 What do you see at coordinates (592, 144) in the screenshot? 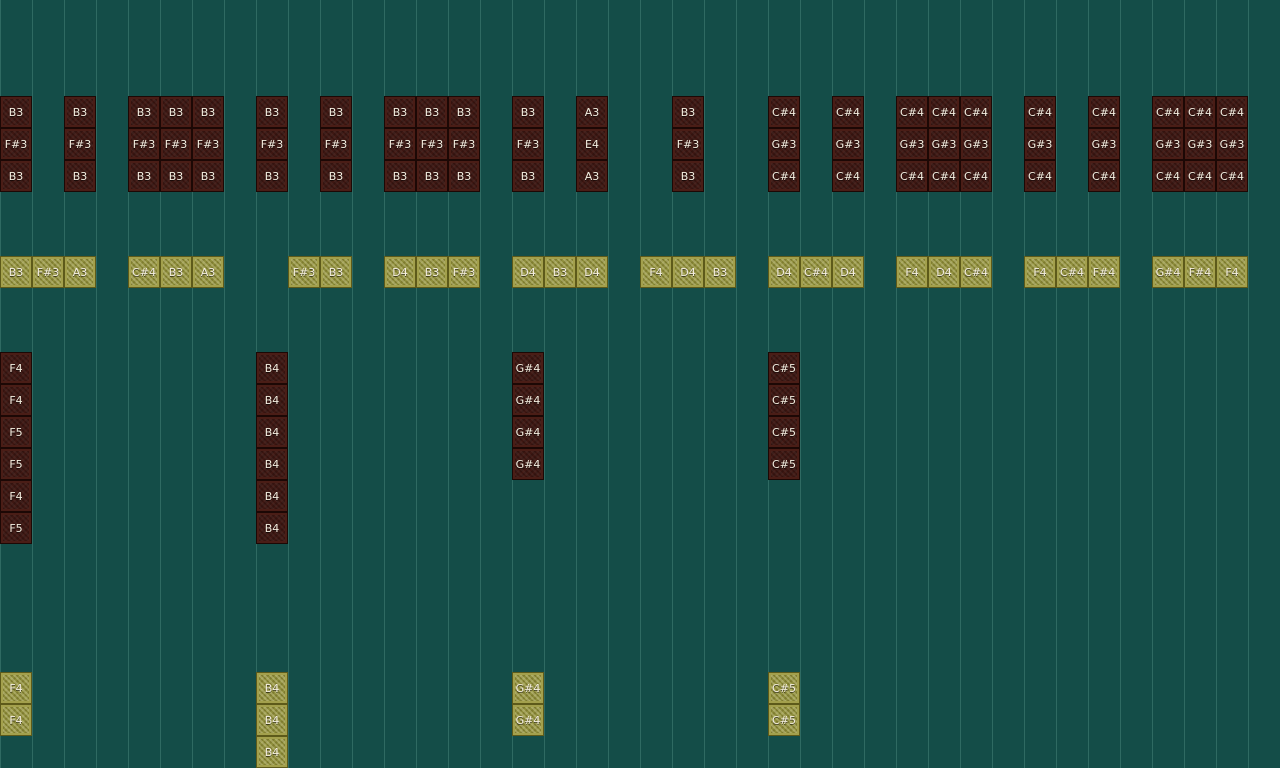
I see `redstone-note-block: E4` at bounding box center [592, 144].